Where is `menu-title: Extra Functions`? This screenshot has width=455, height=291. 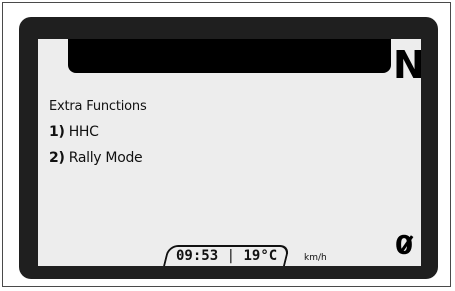 menu-title: Extra Functions is located at coordinates (98, 106).